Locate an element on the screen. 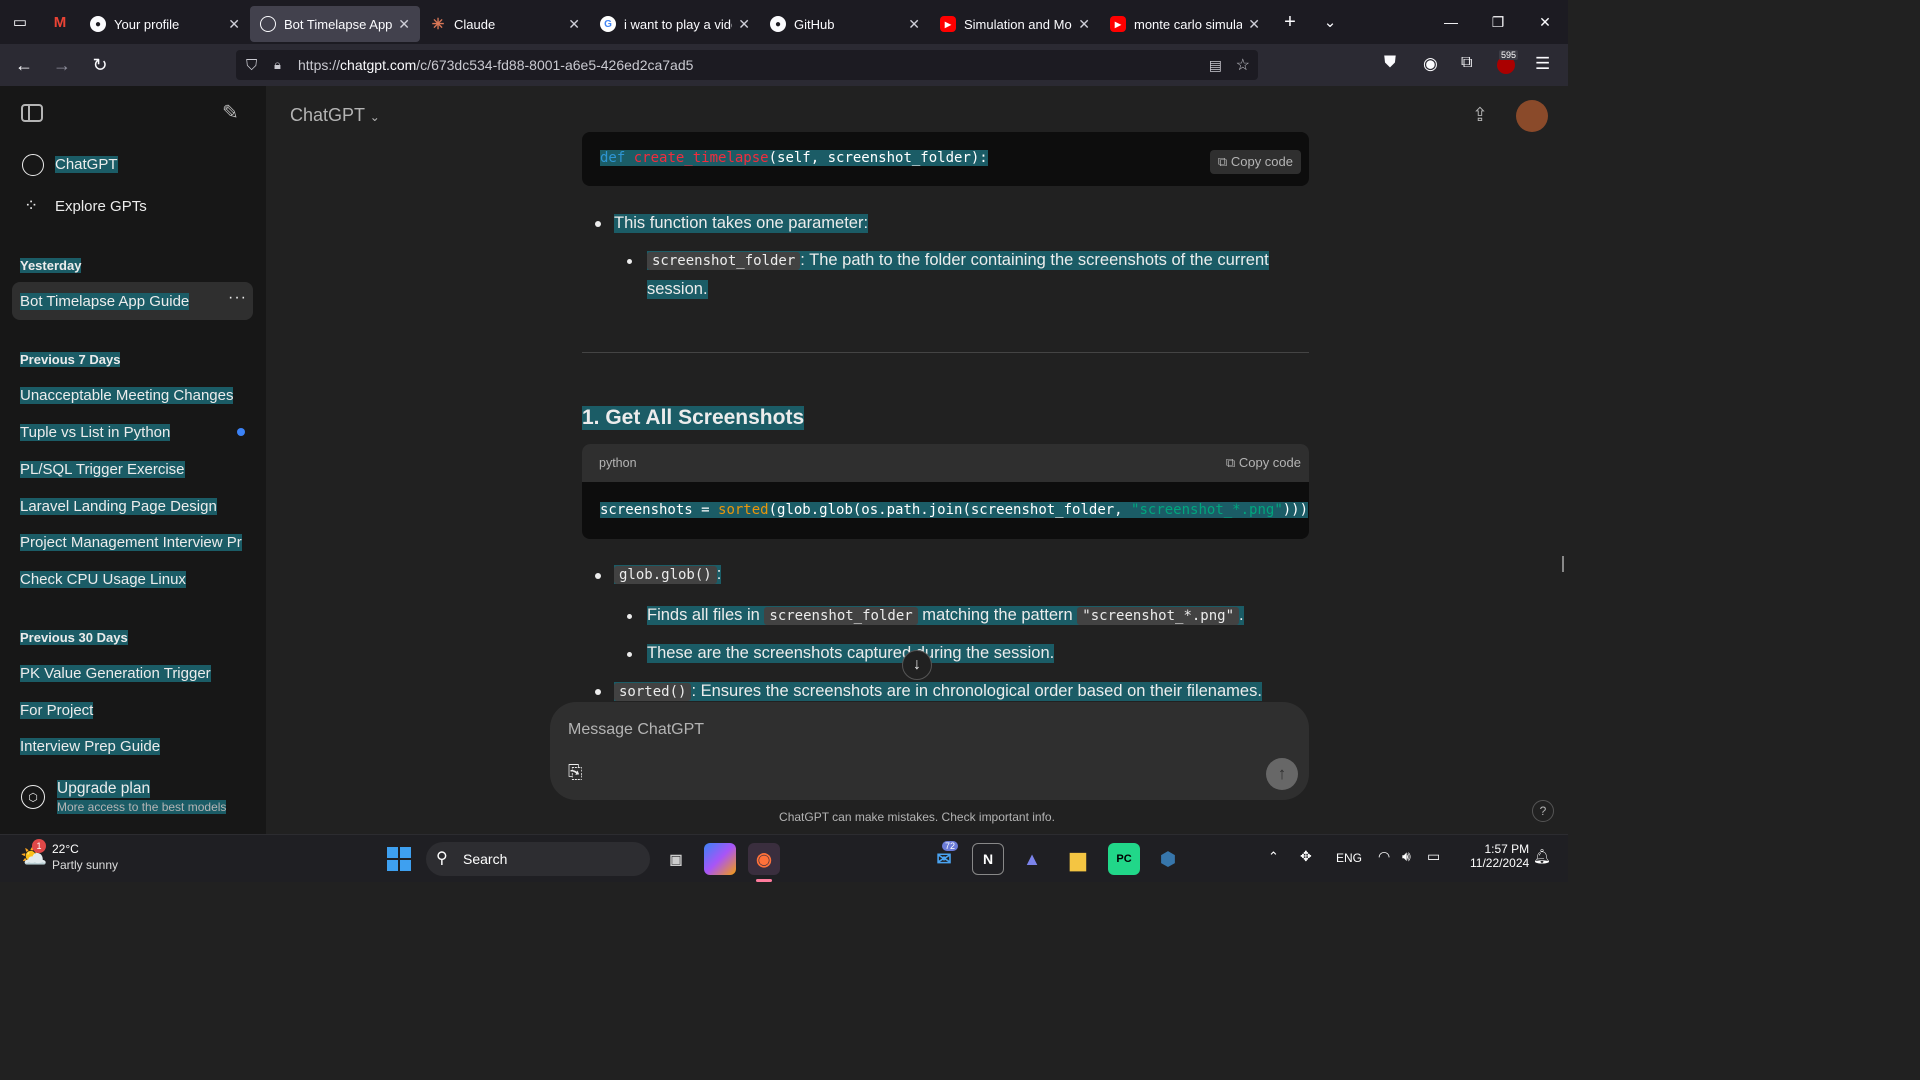 This screenshot has width=1920, height=1080. show-hidden-icons: ⌃ is located at coordinates (1273, 857).